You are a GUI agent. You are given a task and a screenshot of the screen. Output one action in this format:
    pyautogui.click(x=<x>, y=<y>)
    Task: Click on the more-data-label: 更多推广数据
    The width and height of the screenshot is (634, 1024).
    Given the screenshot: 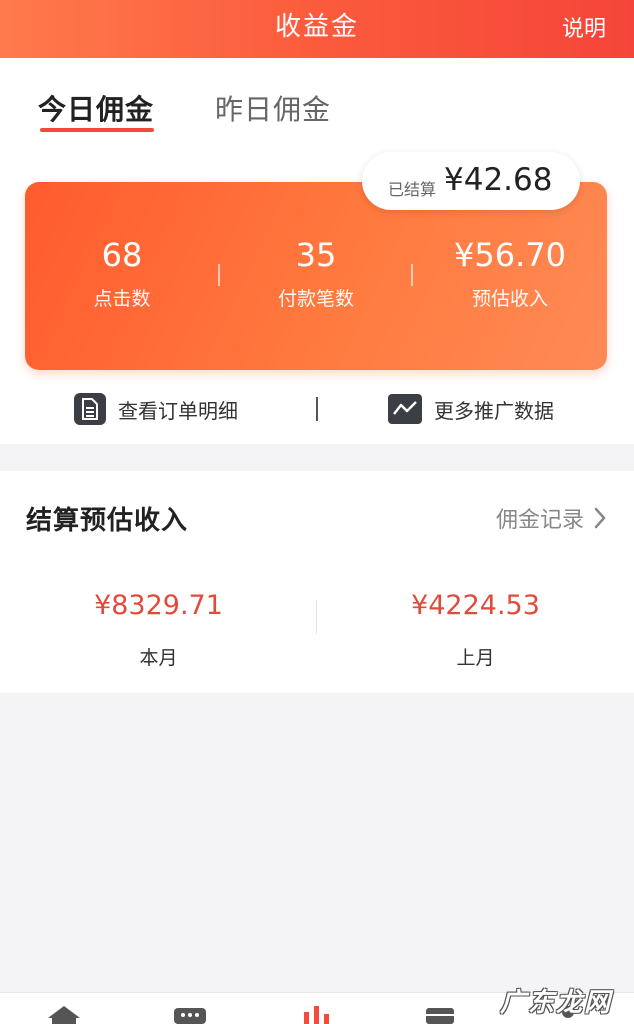 What is the action you would take?
    pyautogui.click(x=494, y=410)
    